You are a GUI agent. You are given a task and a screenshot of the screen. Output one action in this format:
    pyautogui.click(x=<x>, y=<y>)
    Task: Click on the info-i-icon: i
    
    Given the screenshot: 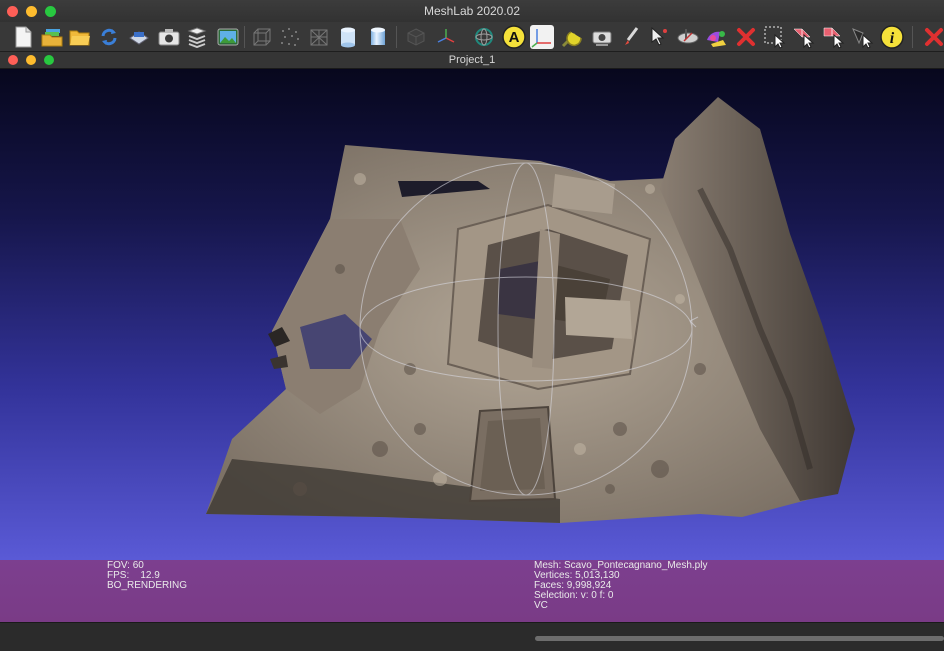 What is the action you would take?
    pyautogui.click(x=892, y=37)
    